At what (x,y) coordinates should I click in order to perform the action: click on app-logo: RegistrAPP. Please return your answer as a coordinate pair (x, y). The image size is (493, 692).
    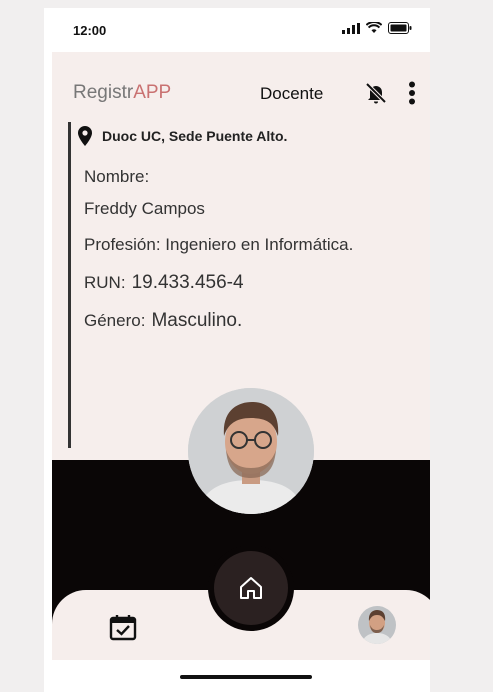
    Looking at the image, I should click on (122, 93).